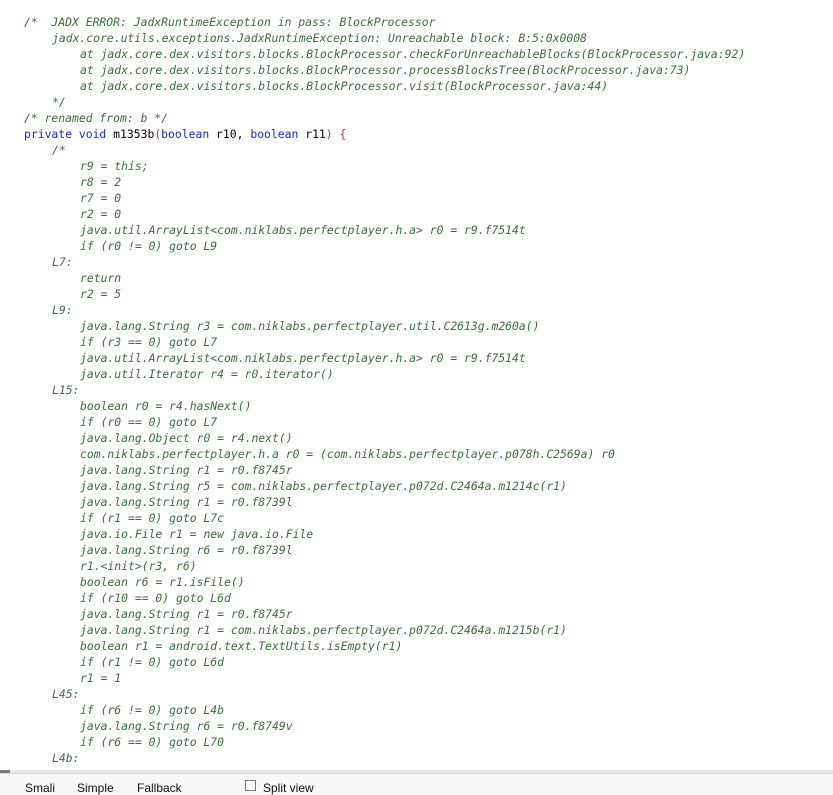  What do you see at coordinates (288, 788) in the screenshot?
I see `split-view-label: Split view` at bounding box center [288, 788].